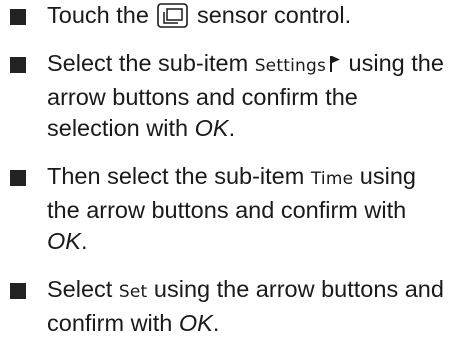 This screenshot has width=458, height=339. What do you see at coordinates (148, 63) in the screenshot?
I see `step-2-prefix: Select the sub-item` at bounding box center [148, 63].